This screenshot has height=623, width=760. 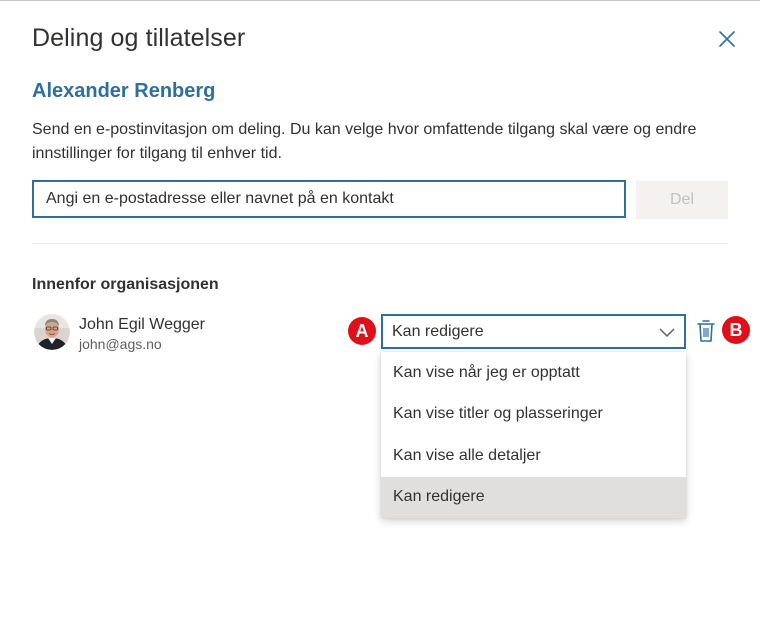 I want to click on share-button: Del, so click(x=682, y=200).